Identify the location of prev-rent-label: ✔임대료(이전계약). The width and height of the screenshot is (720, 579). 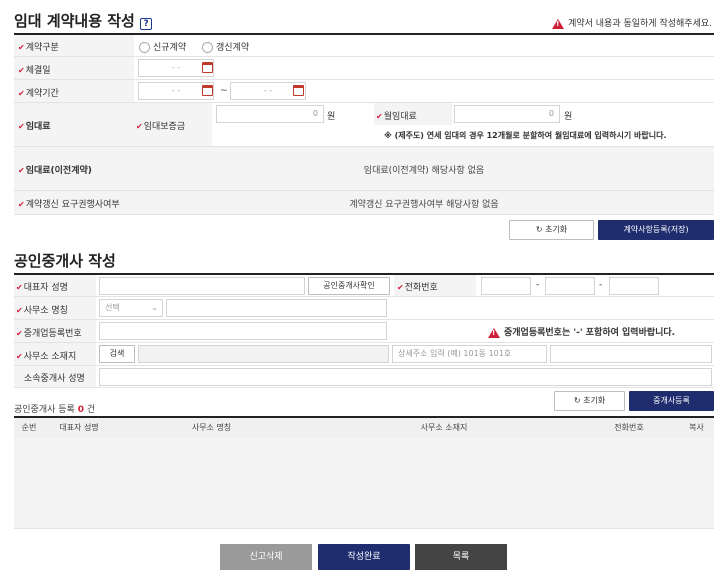
(55, 169).